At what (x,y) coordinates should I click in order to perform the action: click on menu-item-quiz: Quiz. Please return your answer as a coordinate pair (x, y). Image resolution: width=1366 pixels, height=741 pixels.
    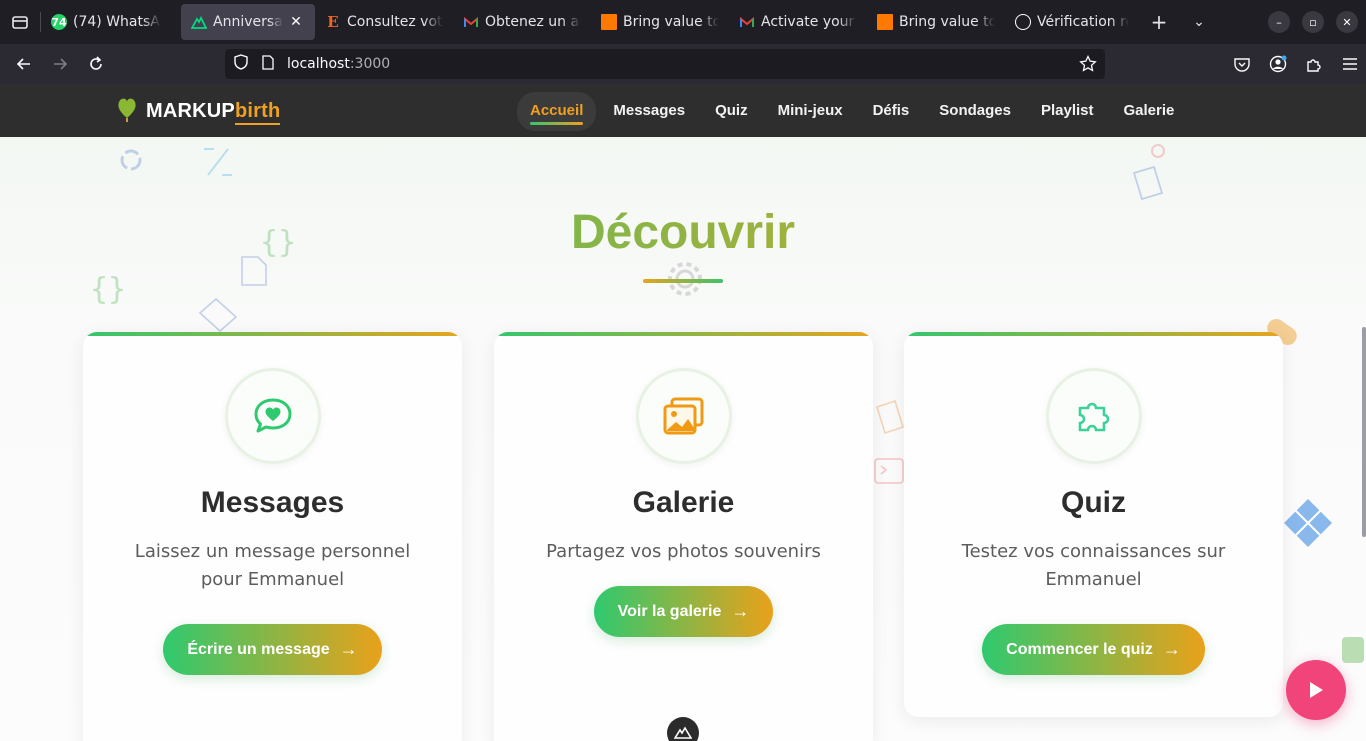
    Looking at the image, I should click on (731, 111).